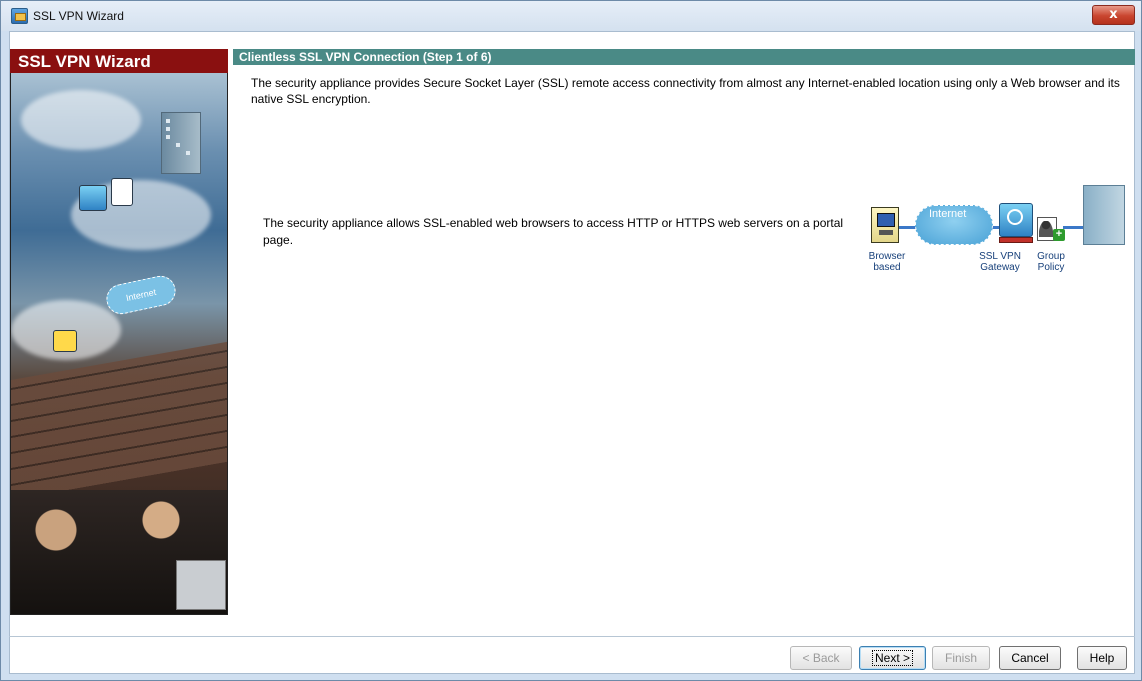 This screenshot has width=1142, height=681. Describe the element at coordinates (78, 16) in the screenshot. I see `window-title: SSL VPN Wizard` at that location.